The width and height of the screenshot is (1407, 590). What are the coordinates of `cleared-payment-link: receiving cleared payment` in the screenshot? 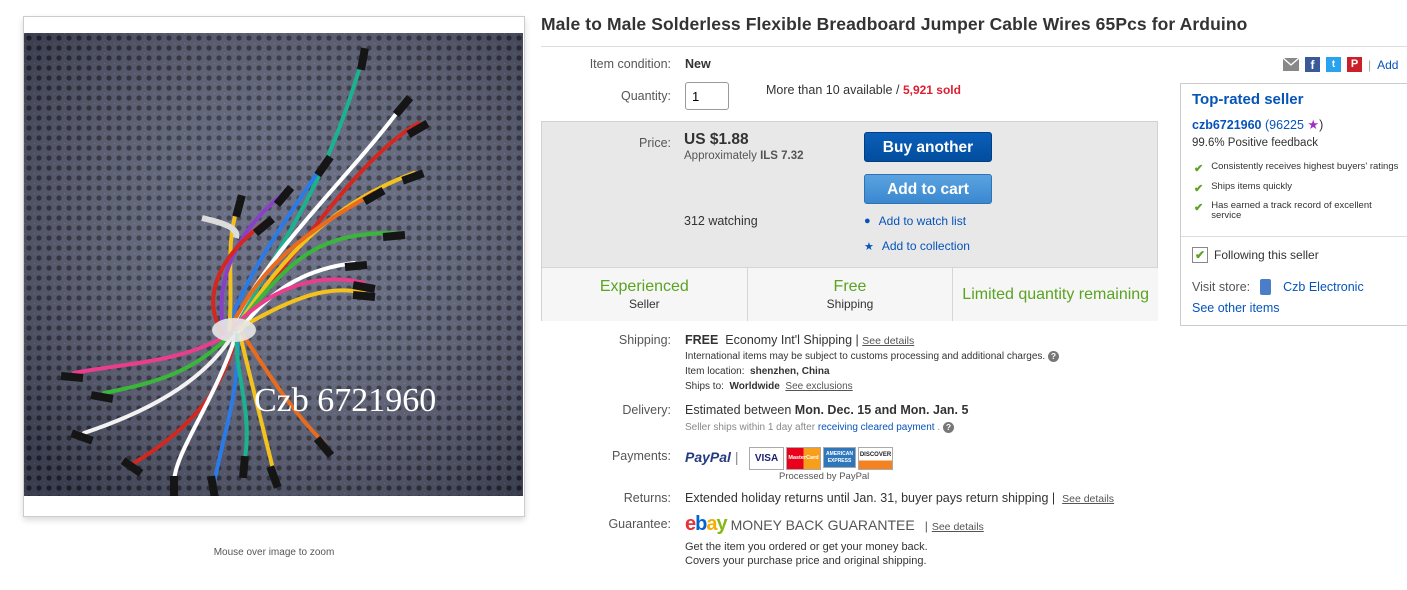 It's located at (876, 427).